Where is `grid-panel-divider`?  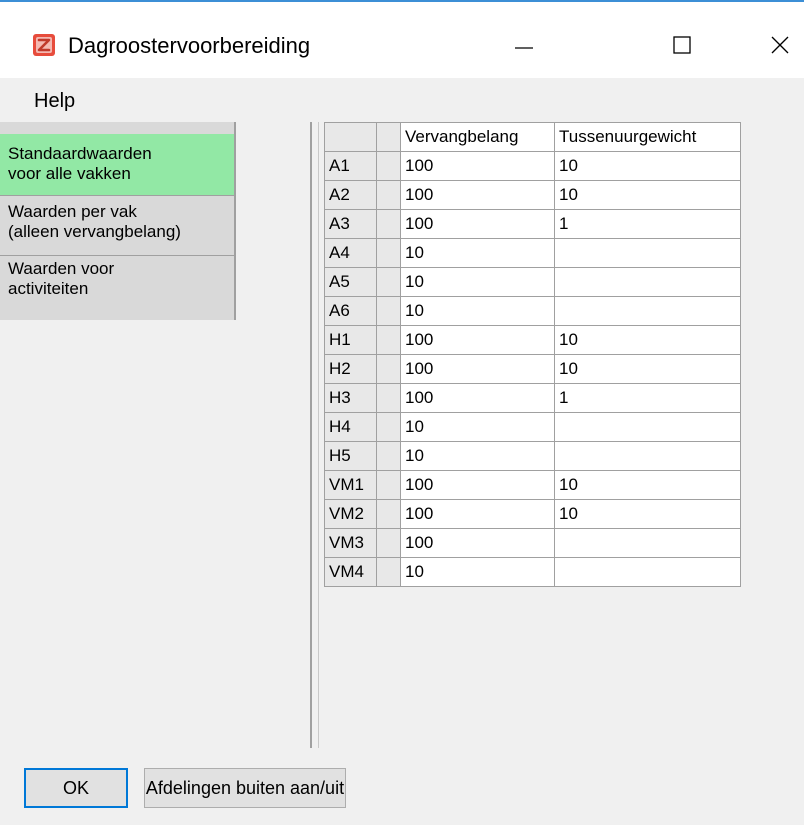 grid-panel-divider is located at coordinates (318, 435).